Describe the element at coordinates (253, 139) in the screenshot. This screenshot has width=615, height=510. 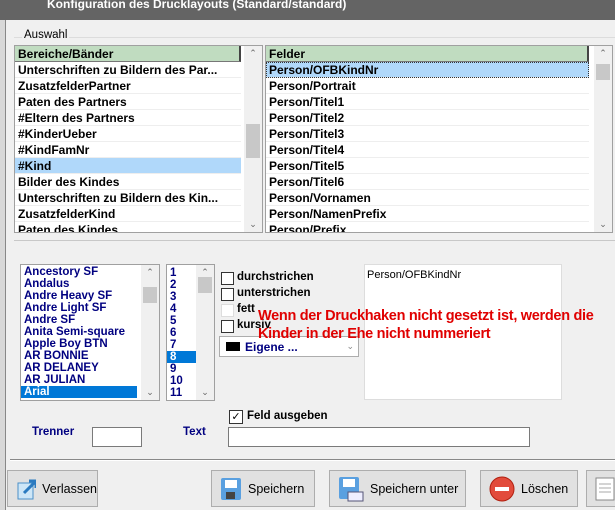
I see `bands-scrollbar: ⌃ ⌄` at that location.